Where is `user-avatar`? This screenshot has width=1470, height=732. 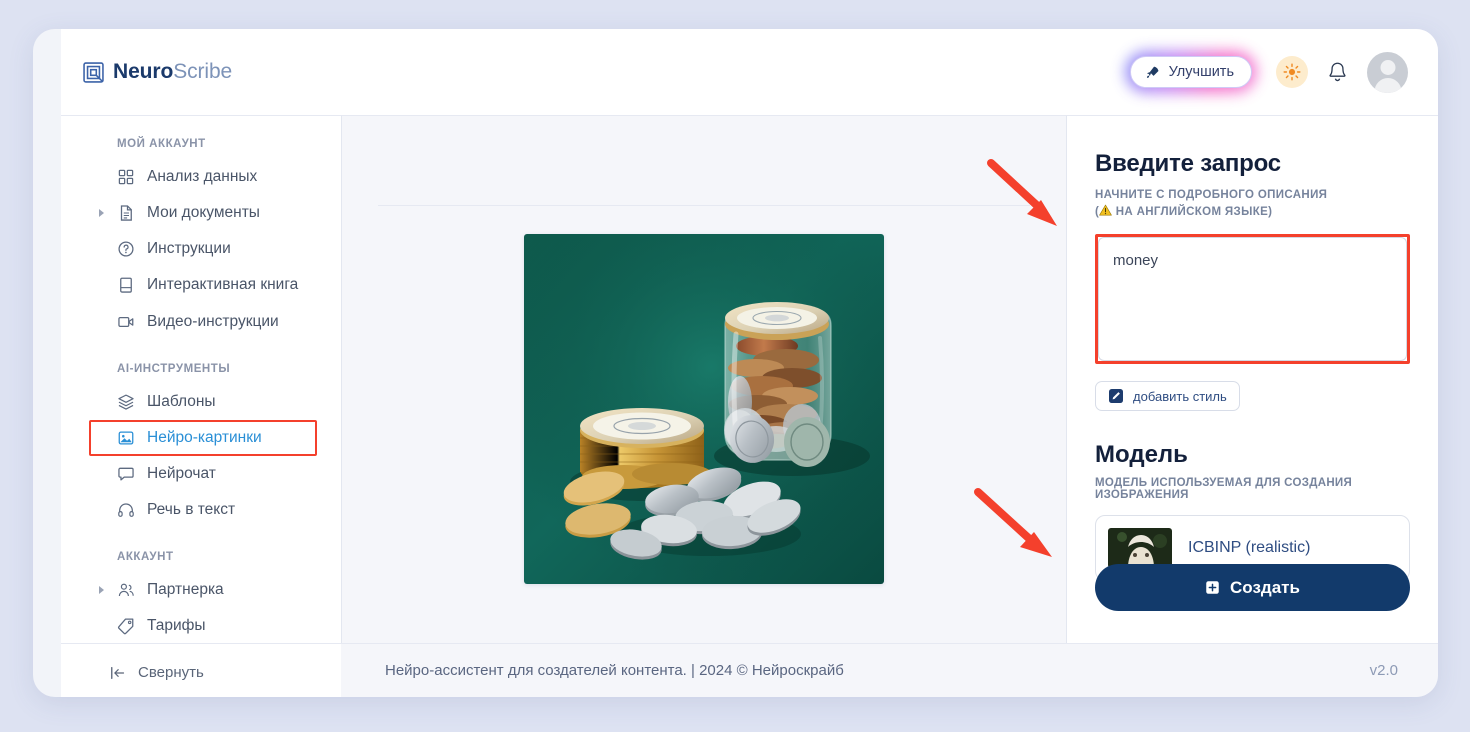 user-avatar is located at coordinates (1387, 72).